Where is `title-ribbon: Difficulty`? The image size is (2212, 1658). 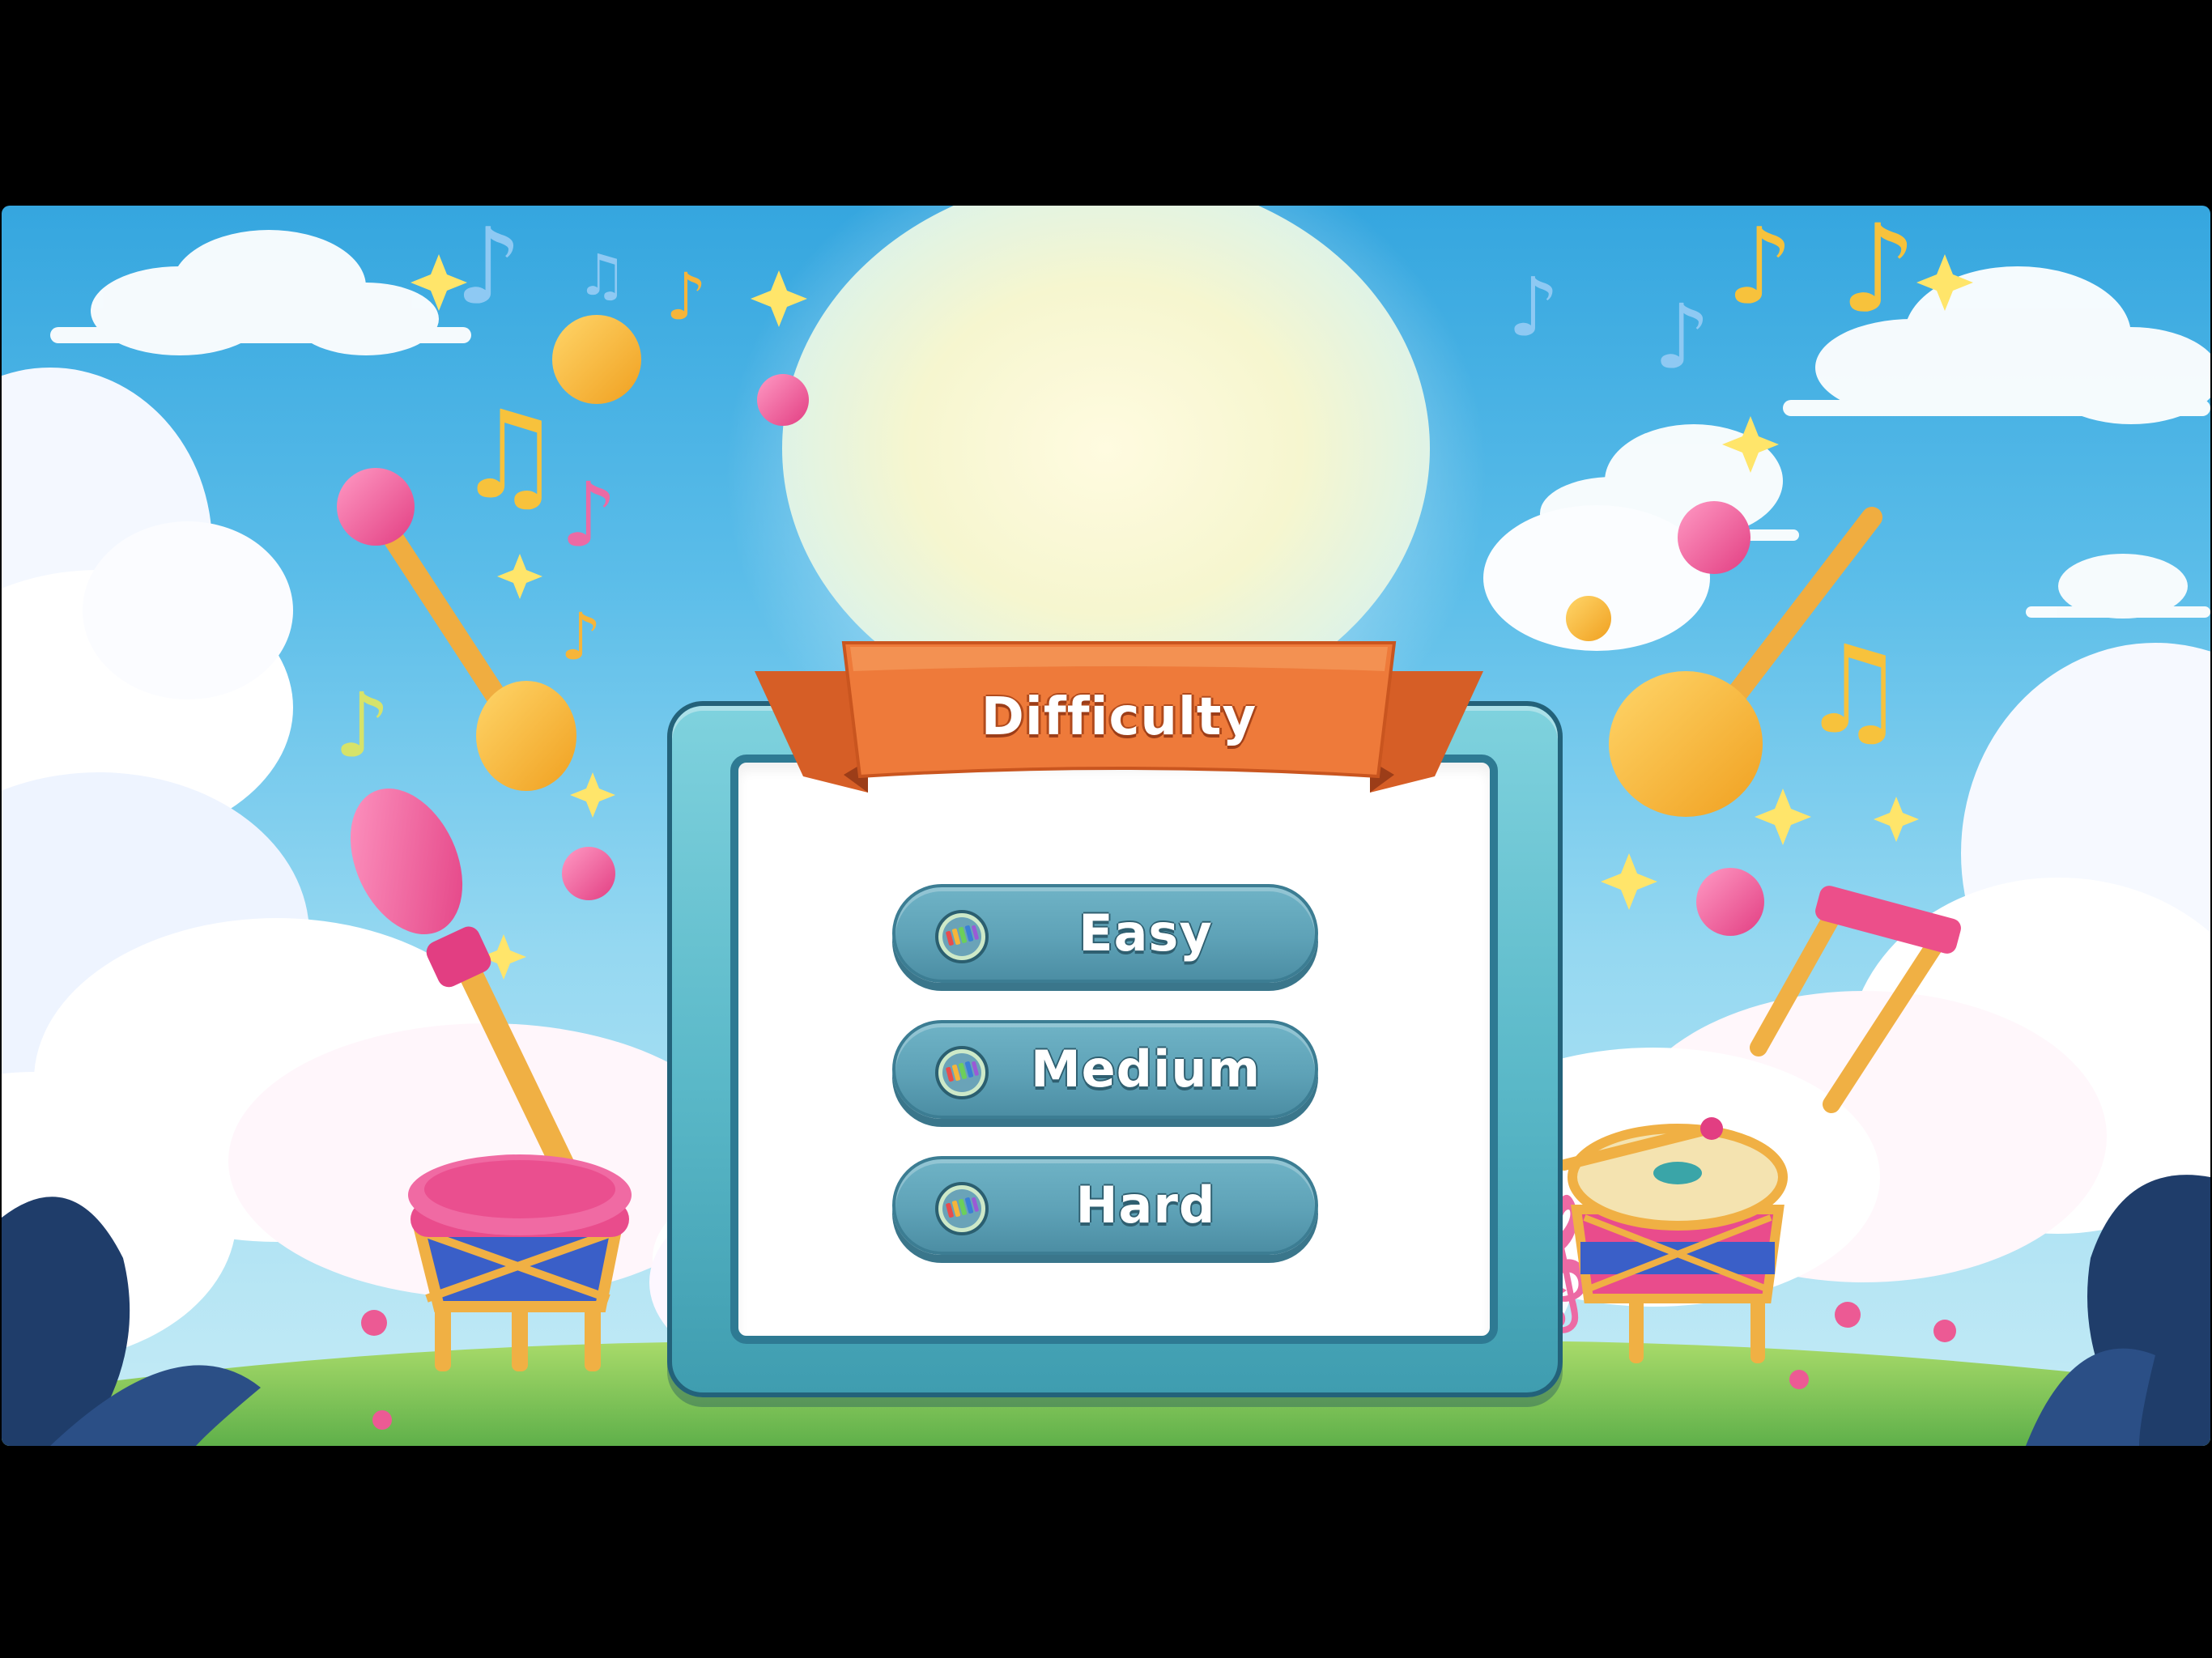
title-ribbon: Difficulty is located at coordinates (1119, 720).